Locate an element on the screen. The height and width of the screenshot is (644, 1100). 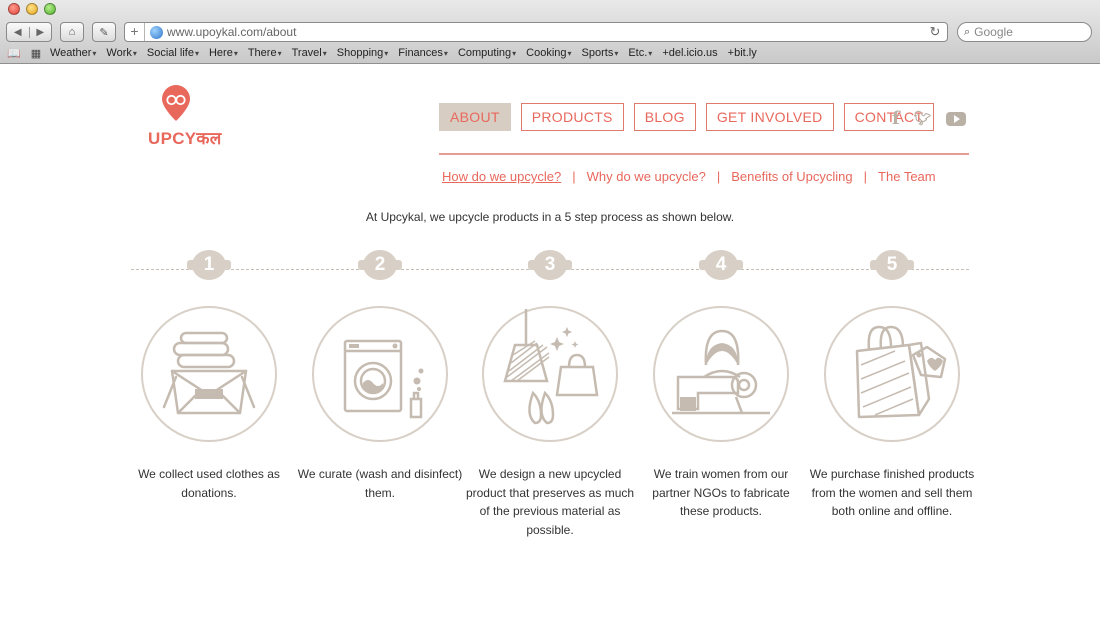
bookmark-item: Etc.▾ is located at coordinates (640, 53).